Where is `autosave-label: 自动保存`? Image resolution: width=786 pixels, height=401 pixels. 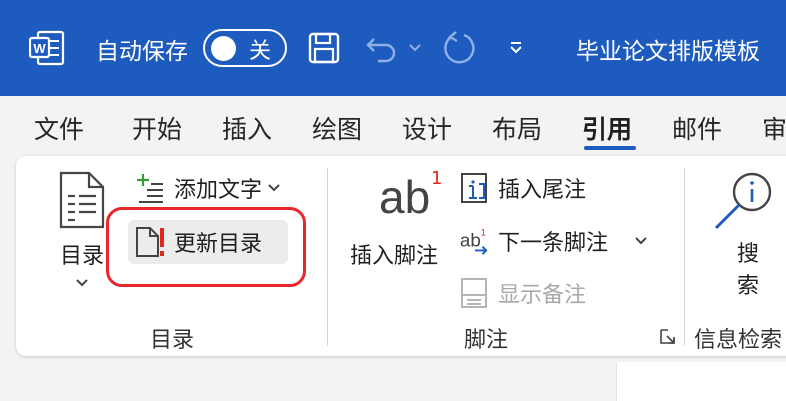
autosave-label: 自动保存 is located at coordinates (142, 52).